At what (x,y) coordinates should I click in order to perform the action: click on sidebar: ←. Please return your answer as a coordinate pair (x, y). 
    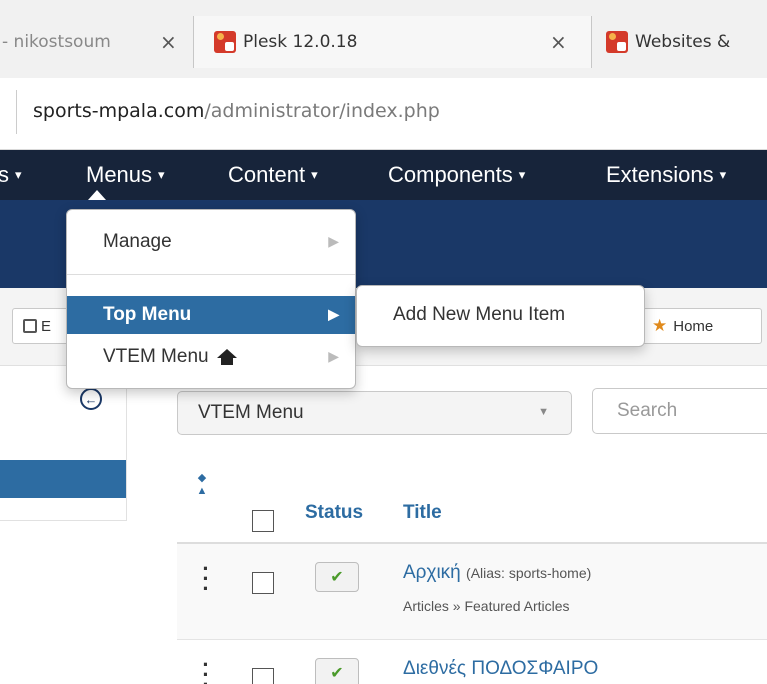
    Looking at the image, I should click on (63, 443).